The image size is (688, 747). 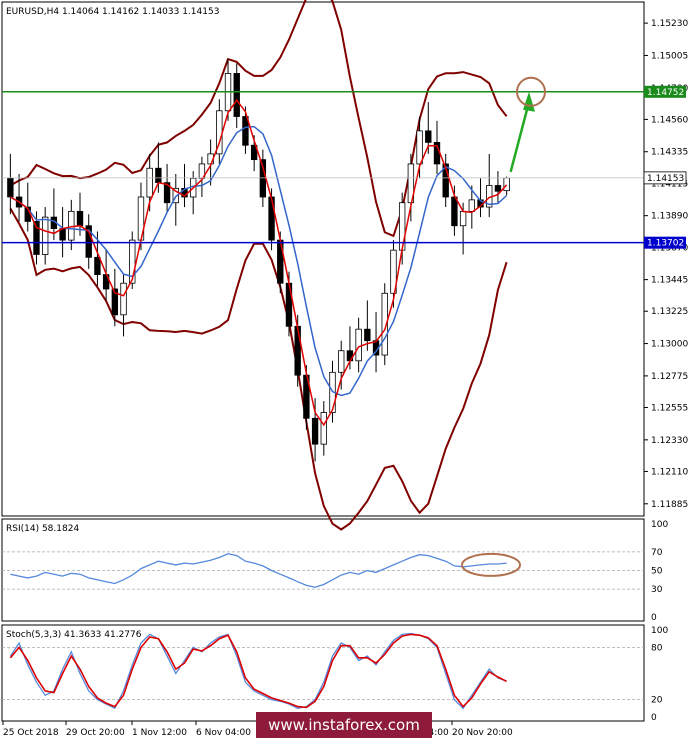 I want to click on watermark-text: www.instaforex.com, so click(x=344, y=725).